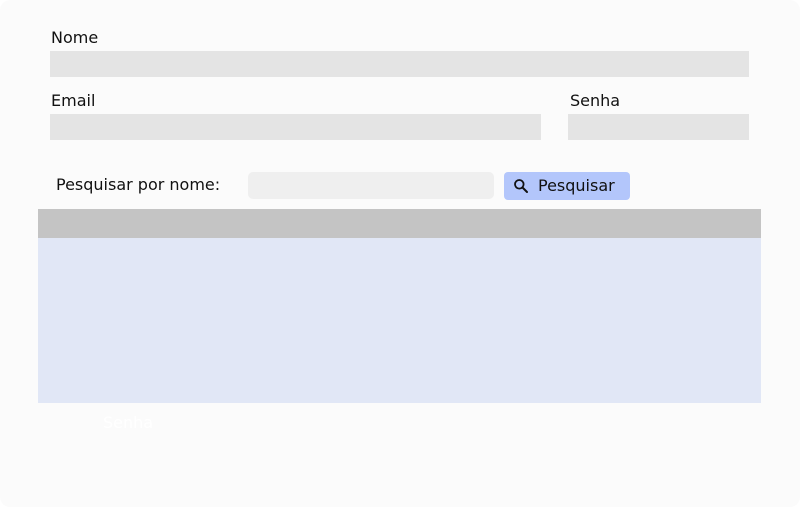 This screenshot has width=800, height=507. I want to click on search-input, so click(371, 185).